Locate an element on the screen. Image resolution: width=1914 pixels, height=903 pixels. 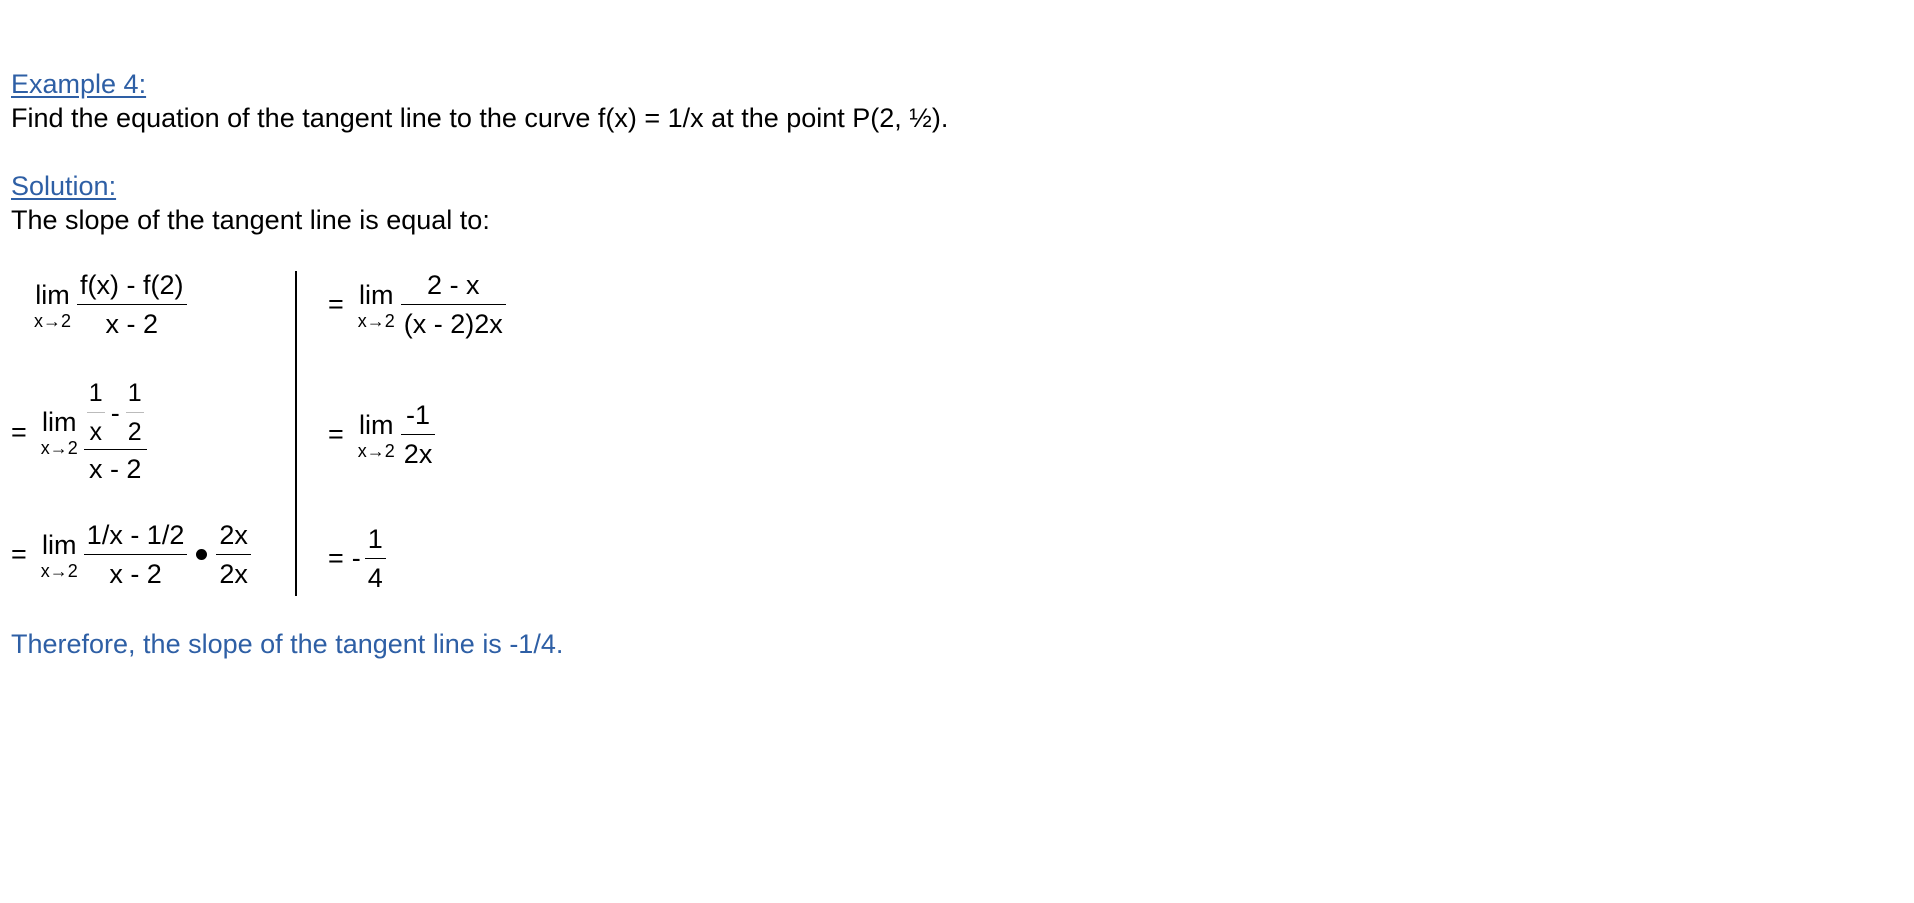
step-6-fraction: 1 4 is located at coordinates (375, 558).